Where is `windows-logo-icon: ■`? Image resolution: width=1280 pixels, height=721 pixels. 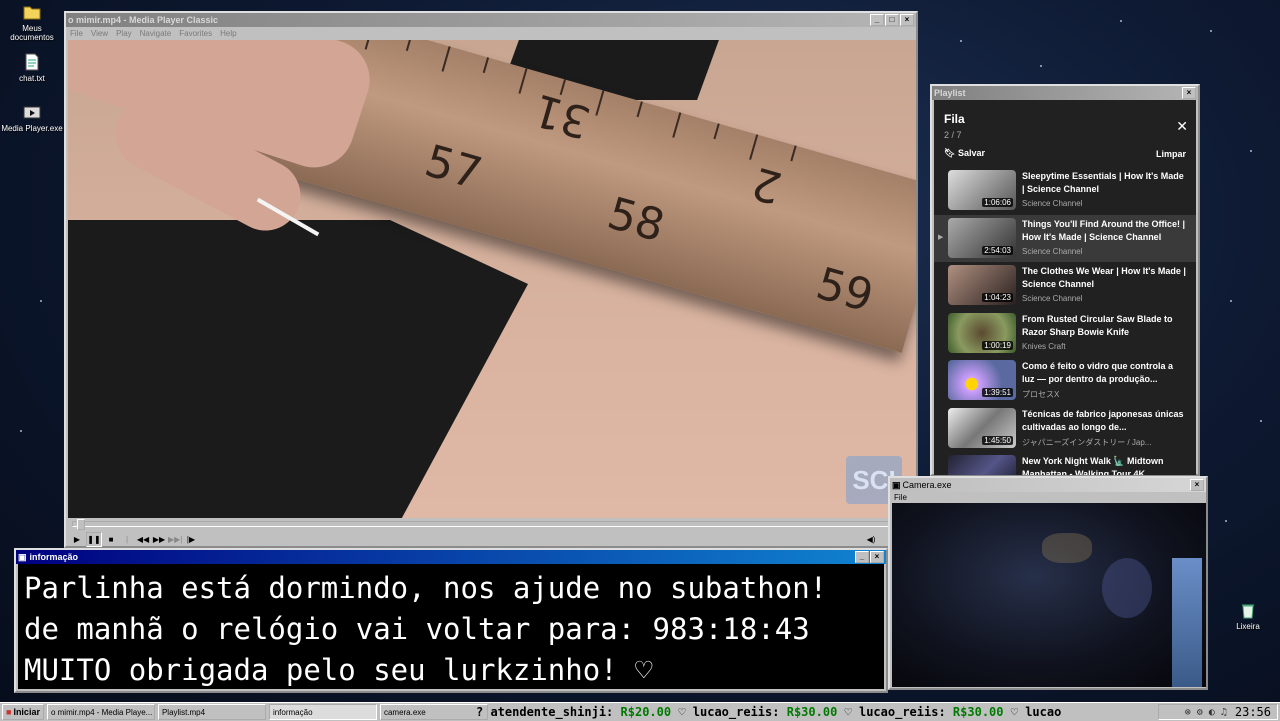 windows-logo-icon: ■ is located at coordinates (9, 712).